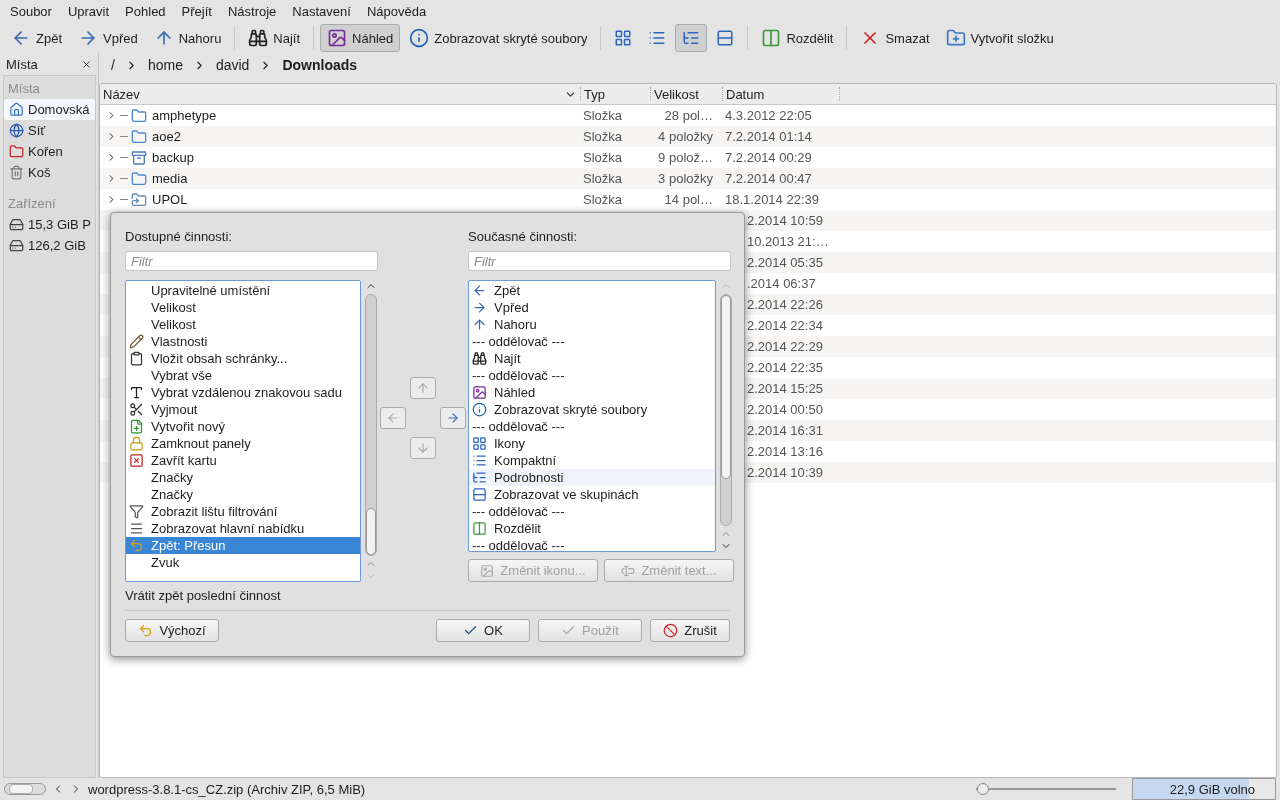  I want to click on move-button, so click(453, 417).